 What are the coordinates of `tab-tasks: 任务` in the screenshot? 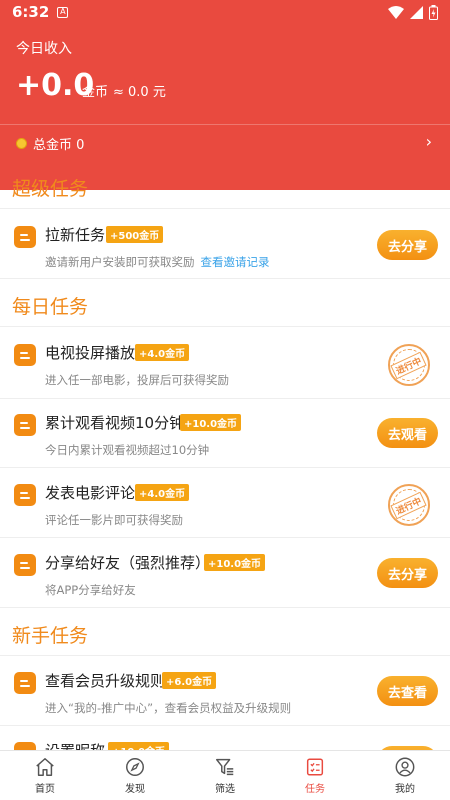 It's located at (315, 775).